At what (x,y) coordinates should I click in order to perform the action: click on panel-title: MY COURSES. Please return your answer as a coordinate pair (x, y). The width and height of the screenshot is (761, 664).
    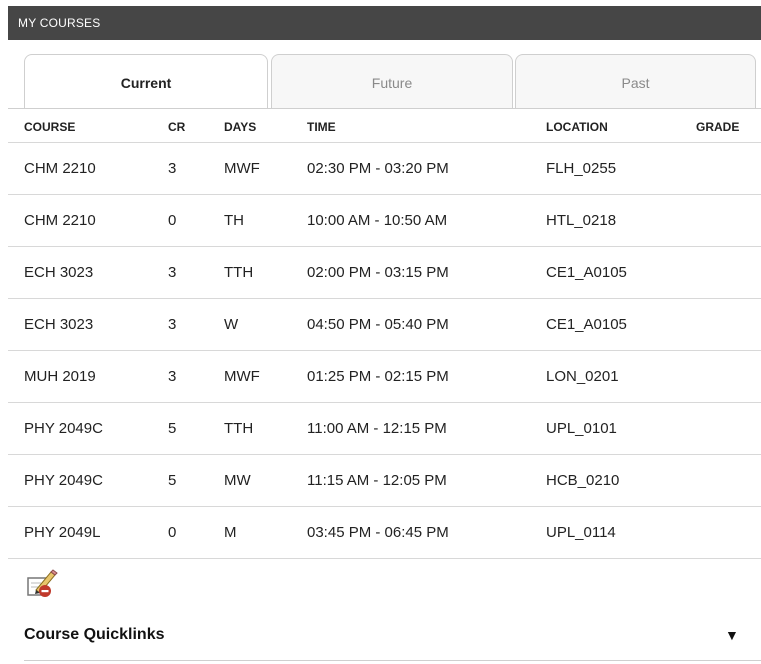
    Looking at the image, I should click on (384, 23).